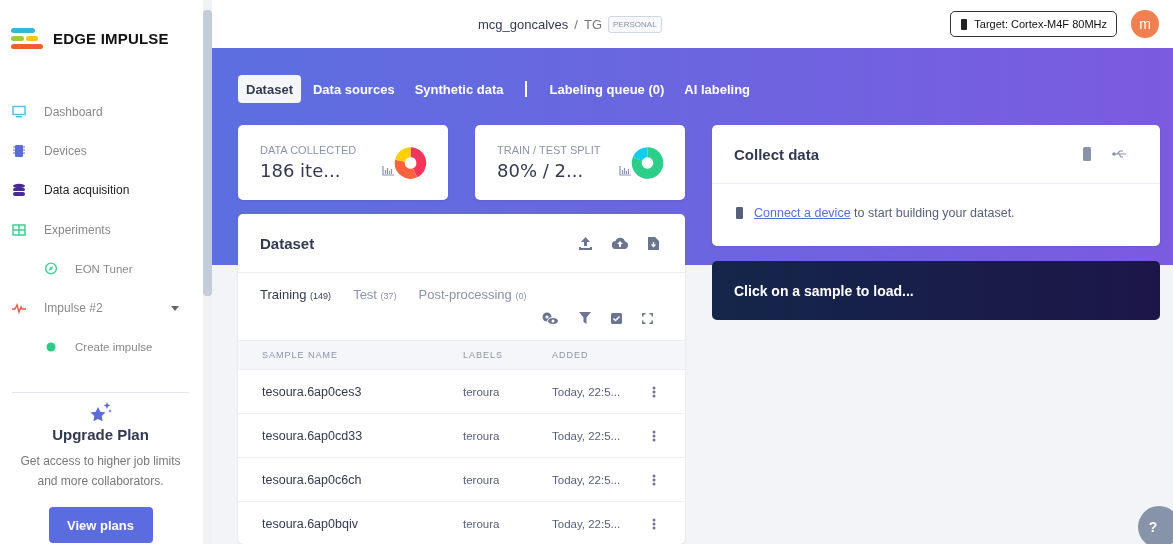 This screenshot has width=1173, height=544. Describe the element at coordinates (620, 243) in the screenshot. I see `cloud-upload-icon` at that location.